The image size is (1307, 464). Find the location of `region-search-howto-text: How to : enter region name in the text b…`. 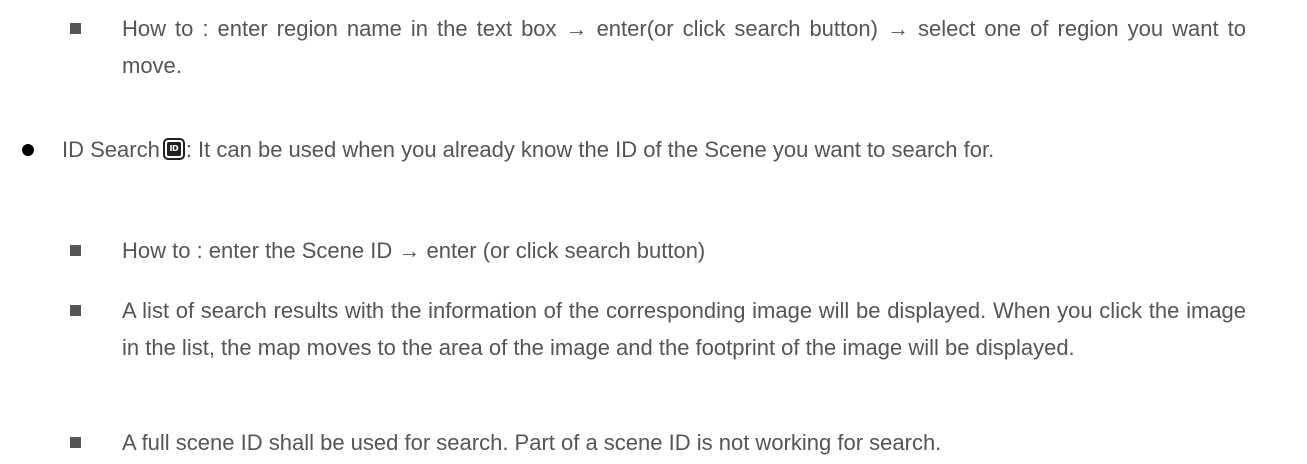

region-search-howto-text: How to : enter region name in the text b… is located at coordinates (684, 47).